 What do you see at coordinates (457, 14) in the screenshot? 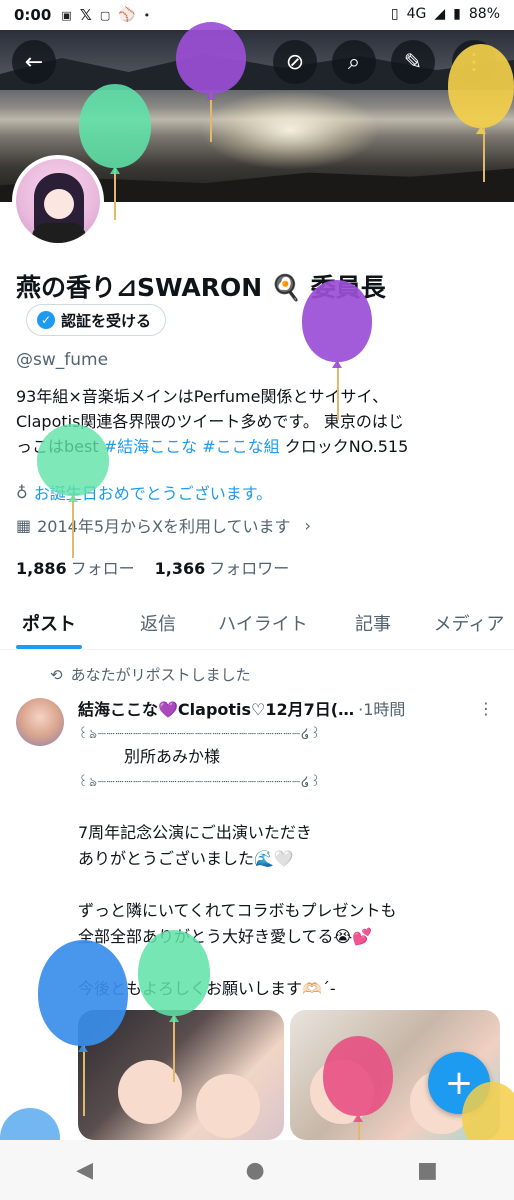
I see `battery-icon: ▮` at bounding box center [457, 14].